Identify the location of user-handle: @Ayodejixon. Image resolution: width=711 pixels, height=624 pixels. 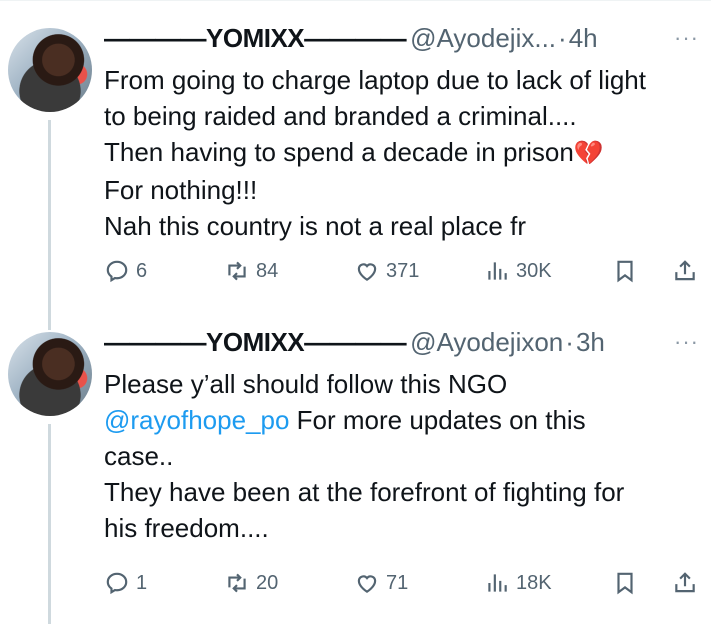
(486, 342).